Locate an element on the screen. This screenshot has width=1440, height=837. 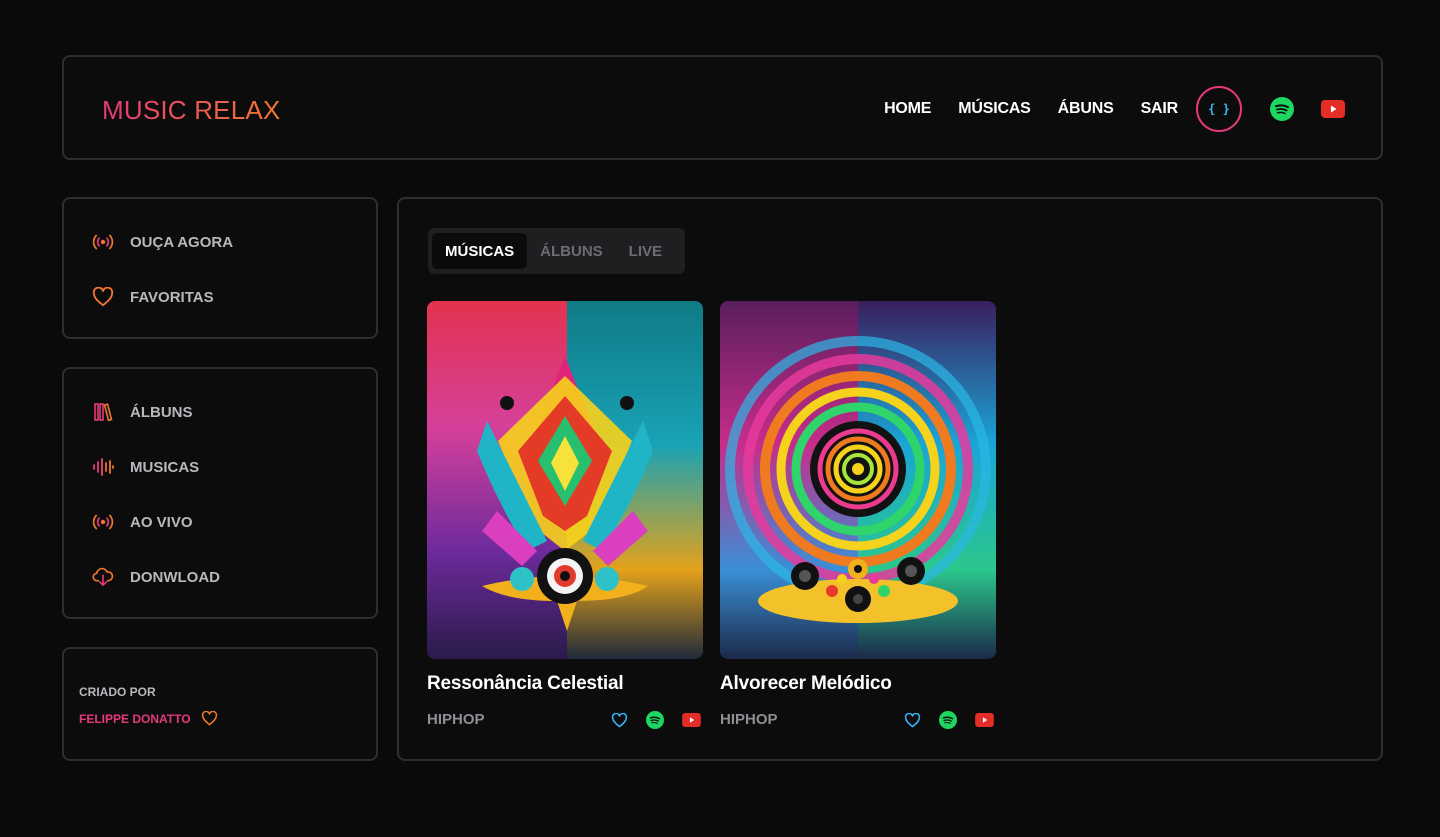
tab-live: LIVE is located at coordinates (645, 251).